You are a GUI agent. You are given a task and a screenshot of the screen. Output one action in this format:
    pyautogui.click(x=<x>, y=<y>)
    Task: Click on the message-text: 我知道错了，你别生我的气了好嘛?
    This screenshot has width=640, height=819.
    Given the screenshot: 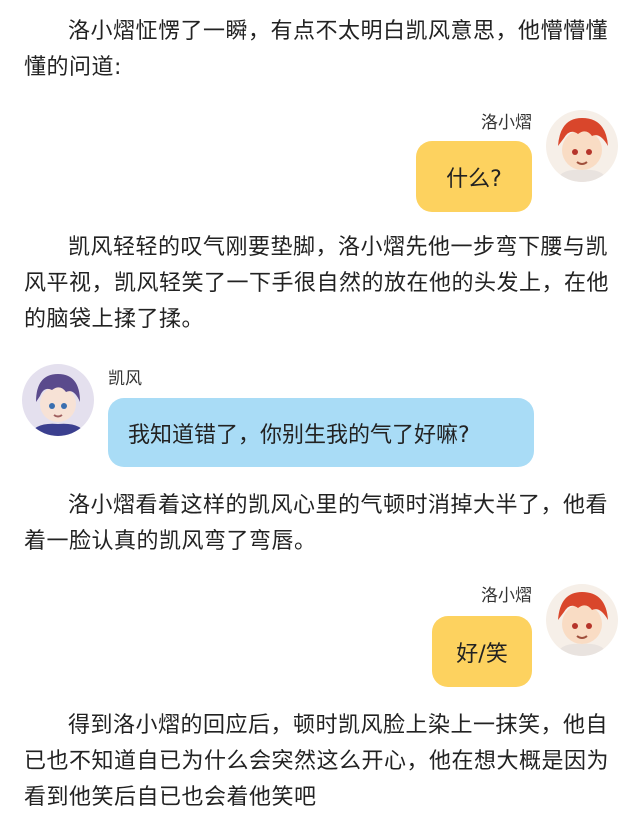 What is the action you would take?
    pyautogui.click(x=299, y=435)
    